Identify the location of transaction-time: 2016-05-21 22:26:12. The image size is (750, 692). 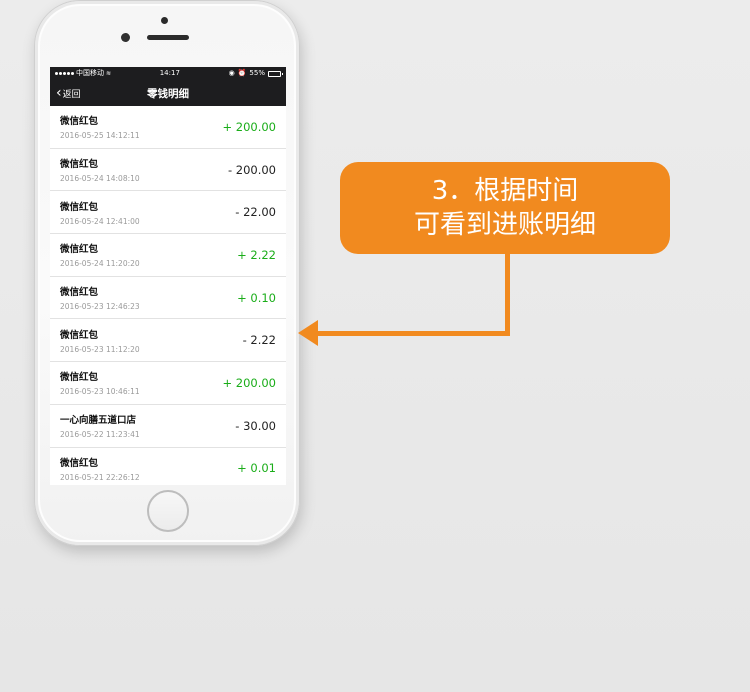
(100, 477).